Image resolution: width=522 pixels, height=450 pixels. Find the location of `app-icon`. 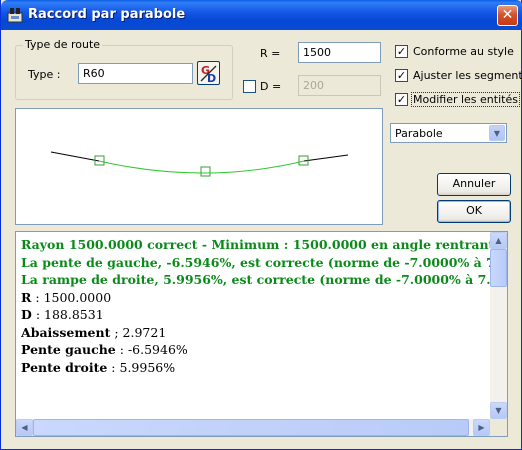

app-icon is located at coordinates (15, 15).